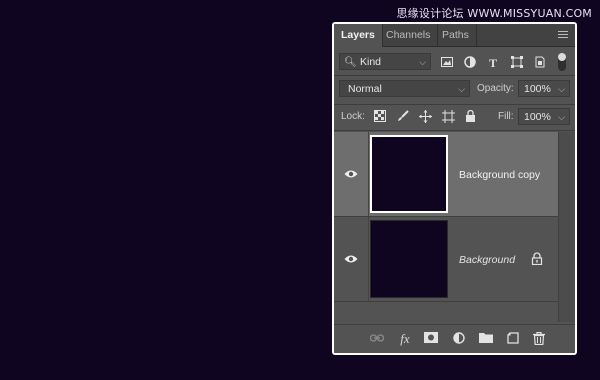 The height and width of the screenshot is (380, 600). Describe the element at coordinates (537, 117) in the screenshot. I see `fill-value: 100%` at that location.